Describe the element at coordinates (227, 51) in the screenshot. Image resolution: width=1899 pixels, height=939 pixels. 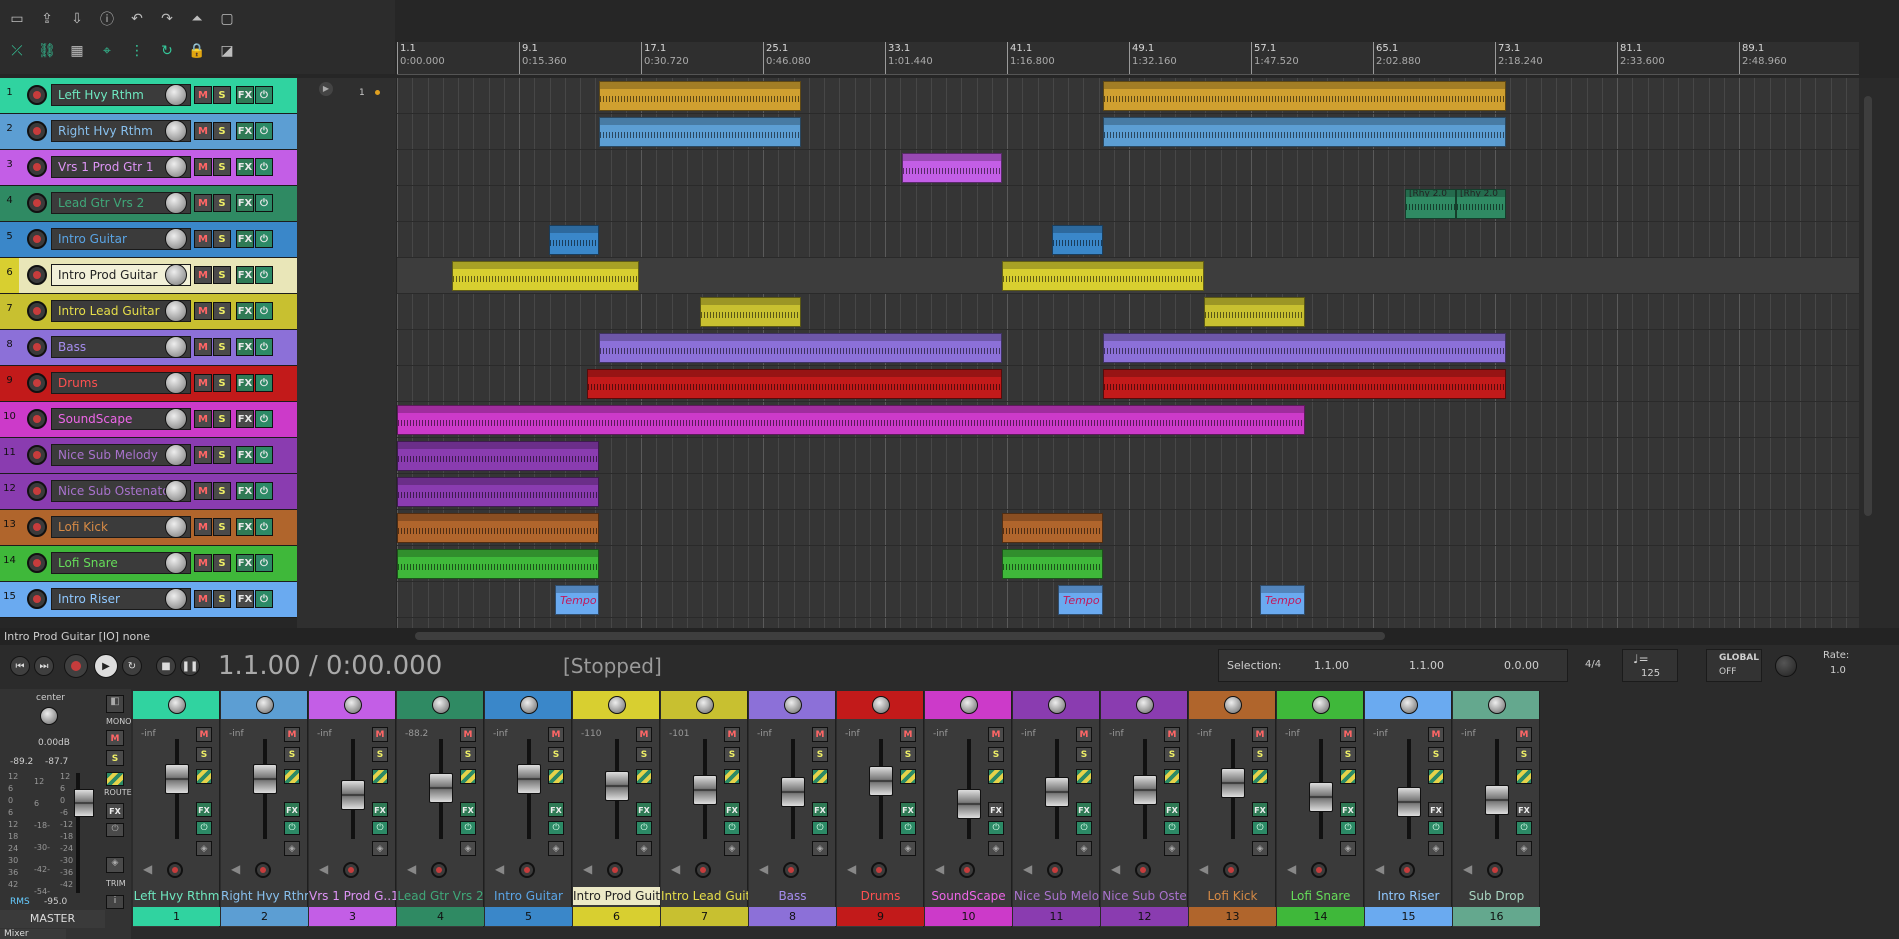
I see `envelope-icon: ◪` at that location.